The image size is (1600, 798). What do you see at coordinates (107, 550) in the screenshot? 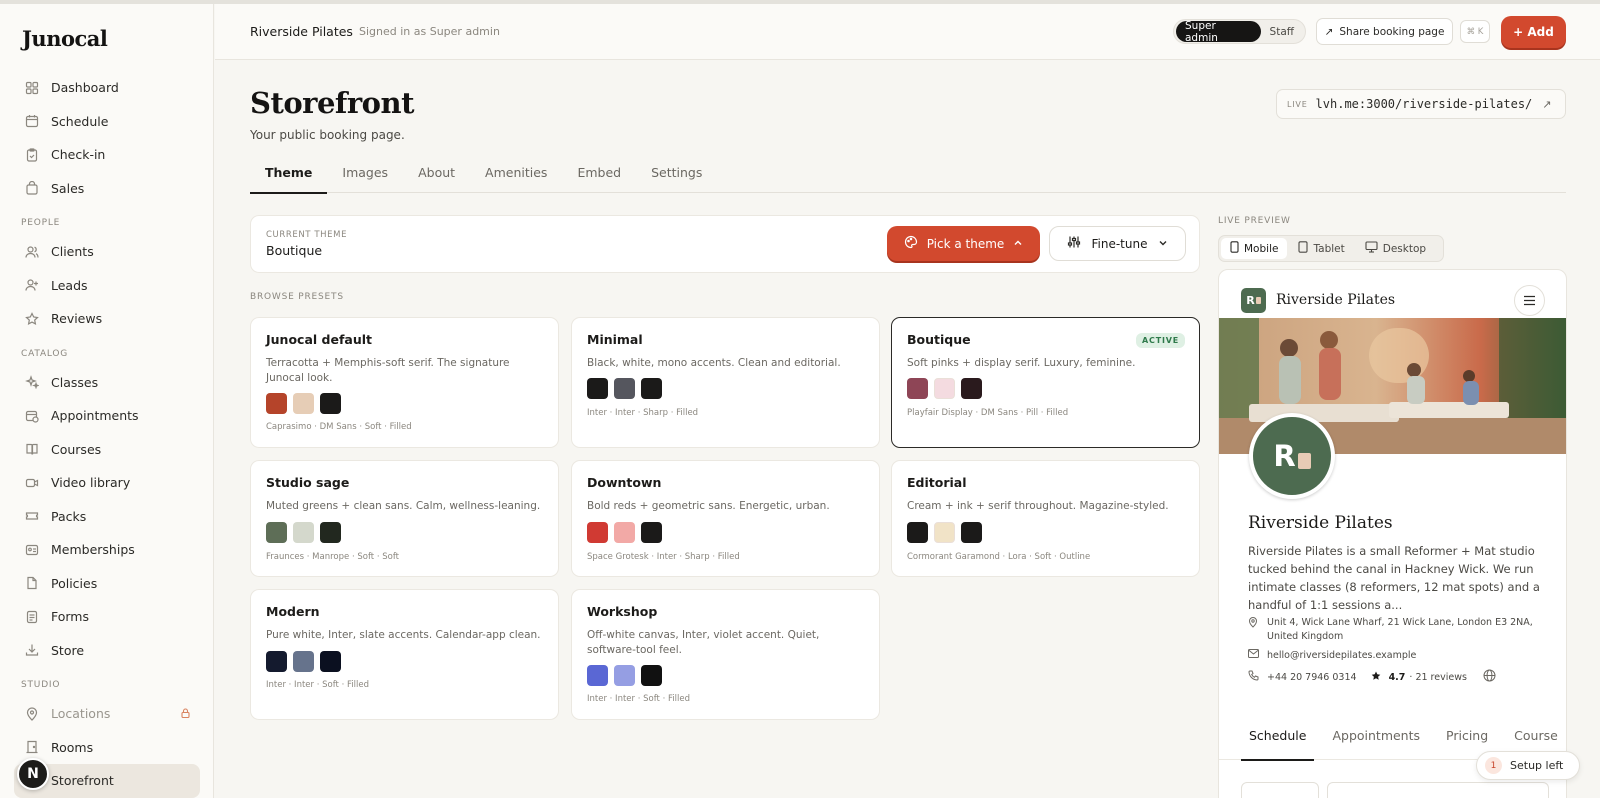
I see `sidebar-item-memberships: Memberships` at bounding box center [107, 550].